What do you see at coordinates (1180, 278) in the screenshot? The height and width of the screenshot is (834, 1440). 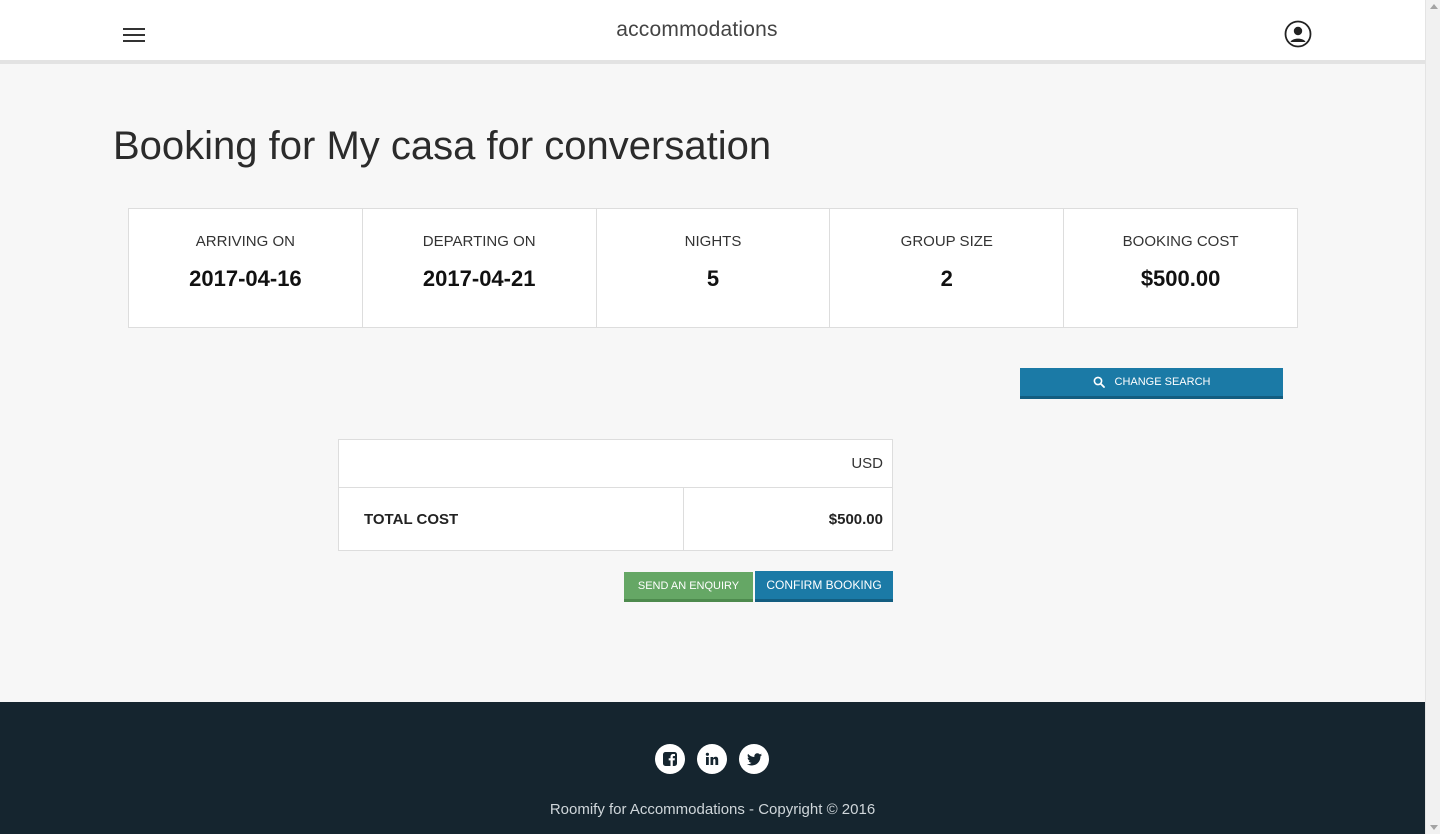 I see `summary-value: $500.00` at bounding box center [1180, 278].